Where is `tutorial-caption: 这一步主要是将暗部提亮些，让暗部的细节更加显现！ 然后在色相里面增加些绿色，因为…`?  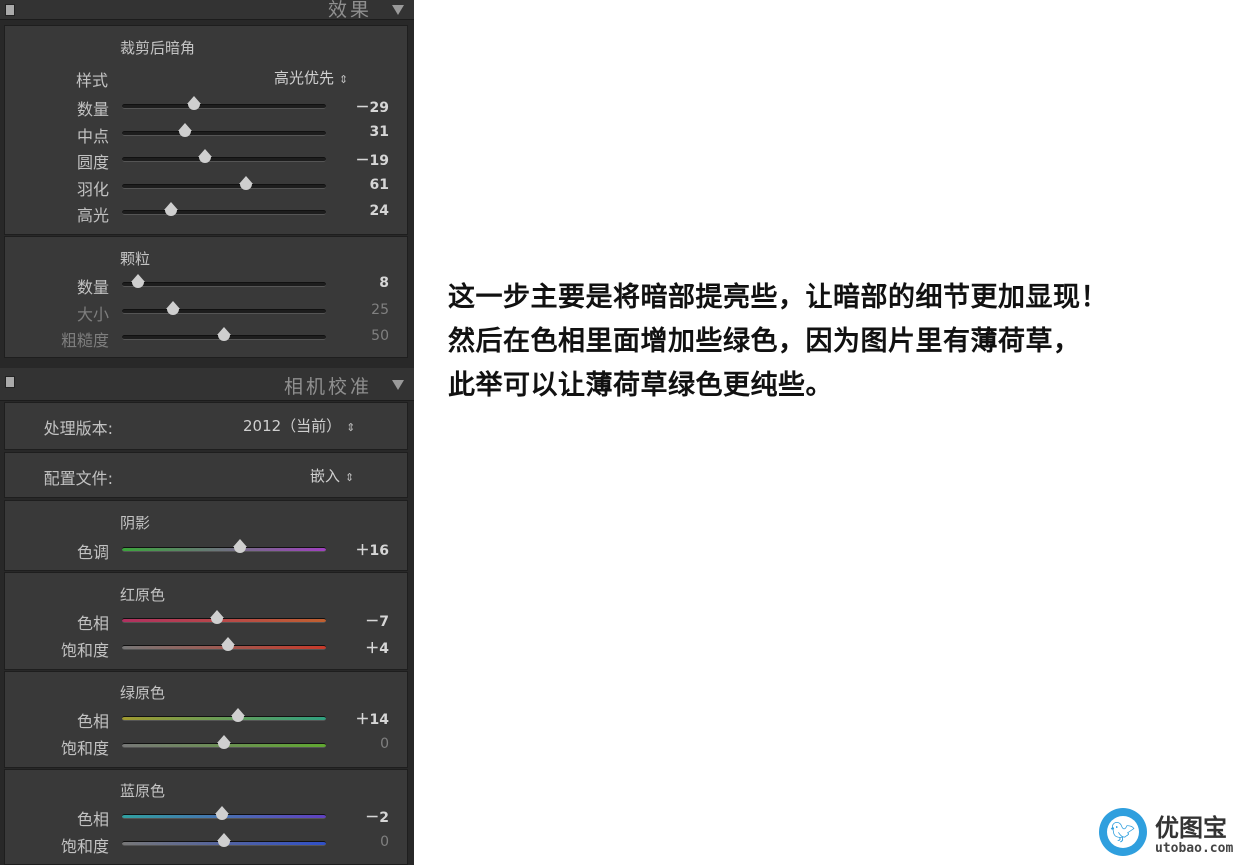 tutorial-caption: 这一步主要是将暗部提亮些，让暗部的细节更加显现！ 然后在色相里面增加些绿色，因为… is located at coordinates (848, 350).